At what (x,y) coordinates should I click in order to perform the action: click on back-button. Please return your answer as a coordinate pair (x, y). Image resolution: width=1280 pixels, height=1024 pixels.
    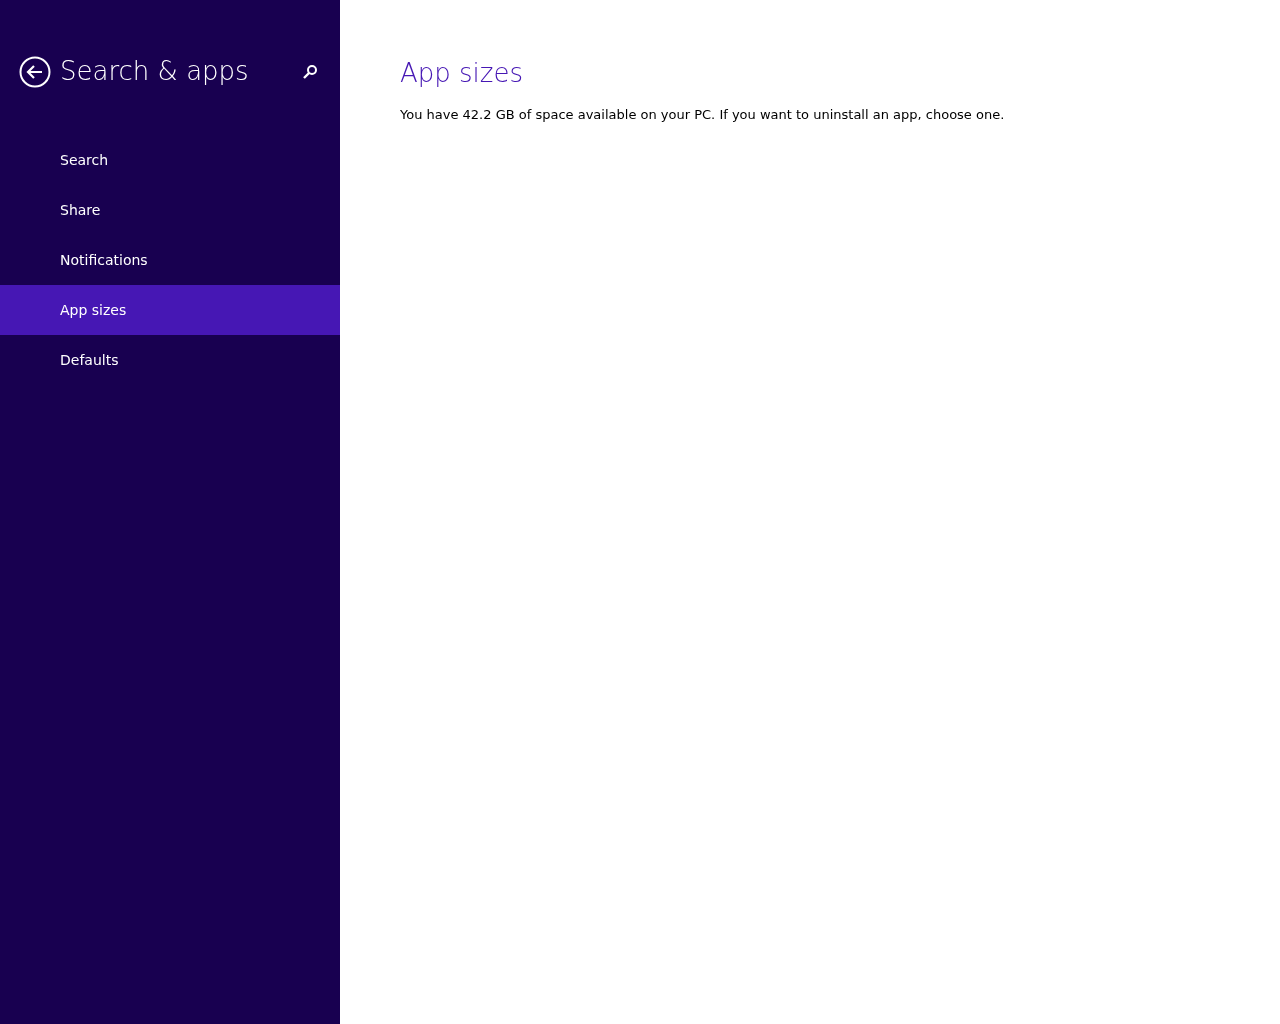
    Looking at the image, I should click on (35, 71).